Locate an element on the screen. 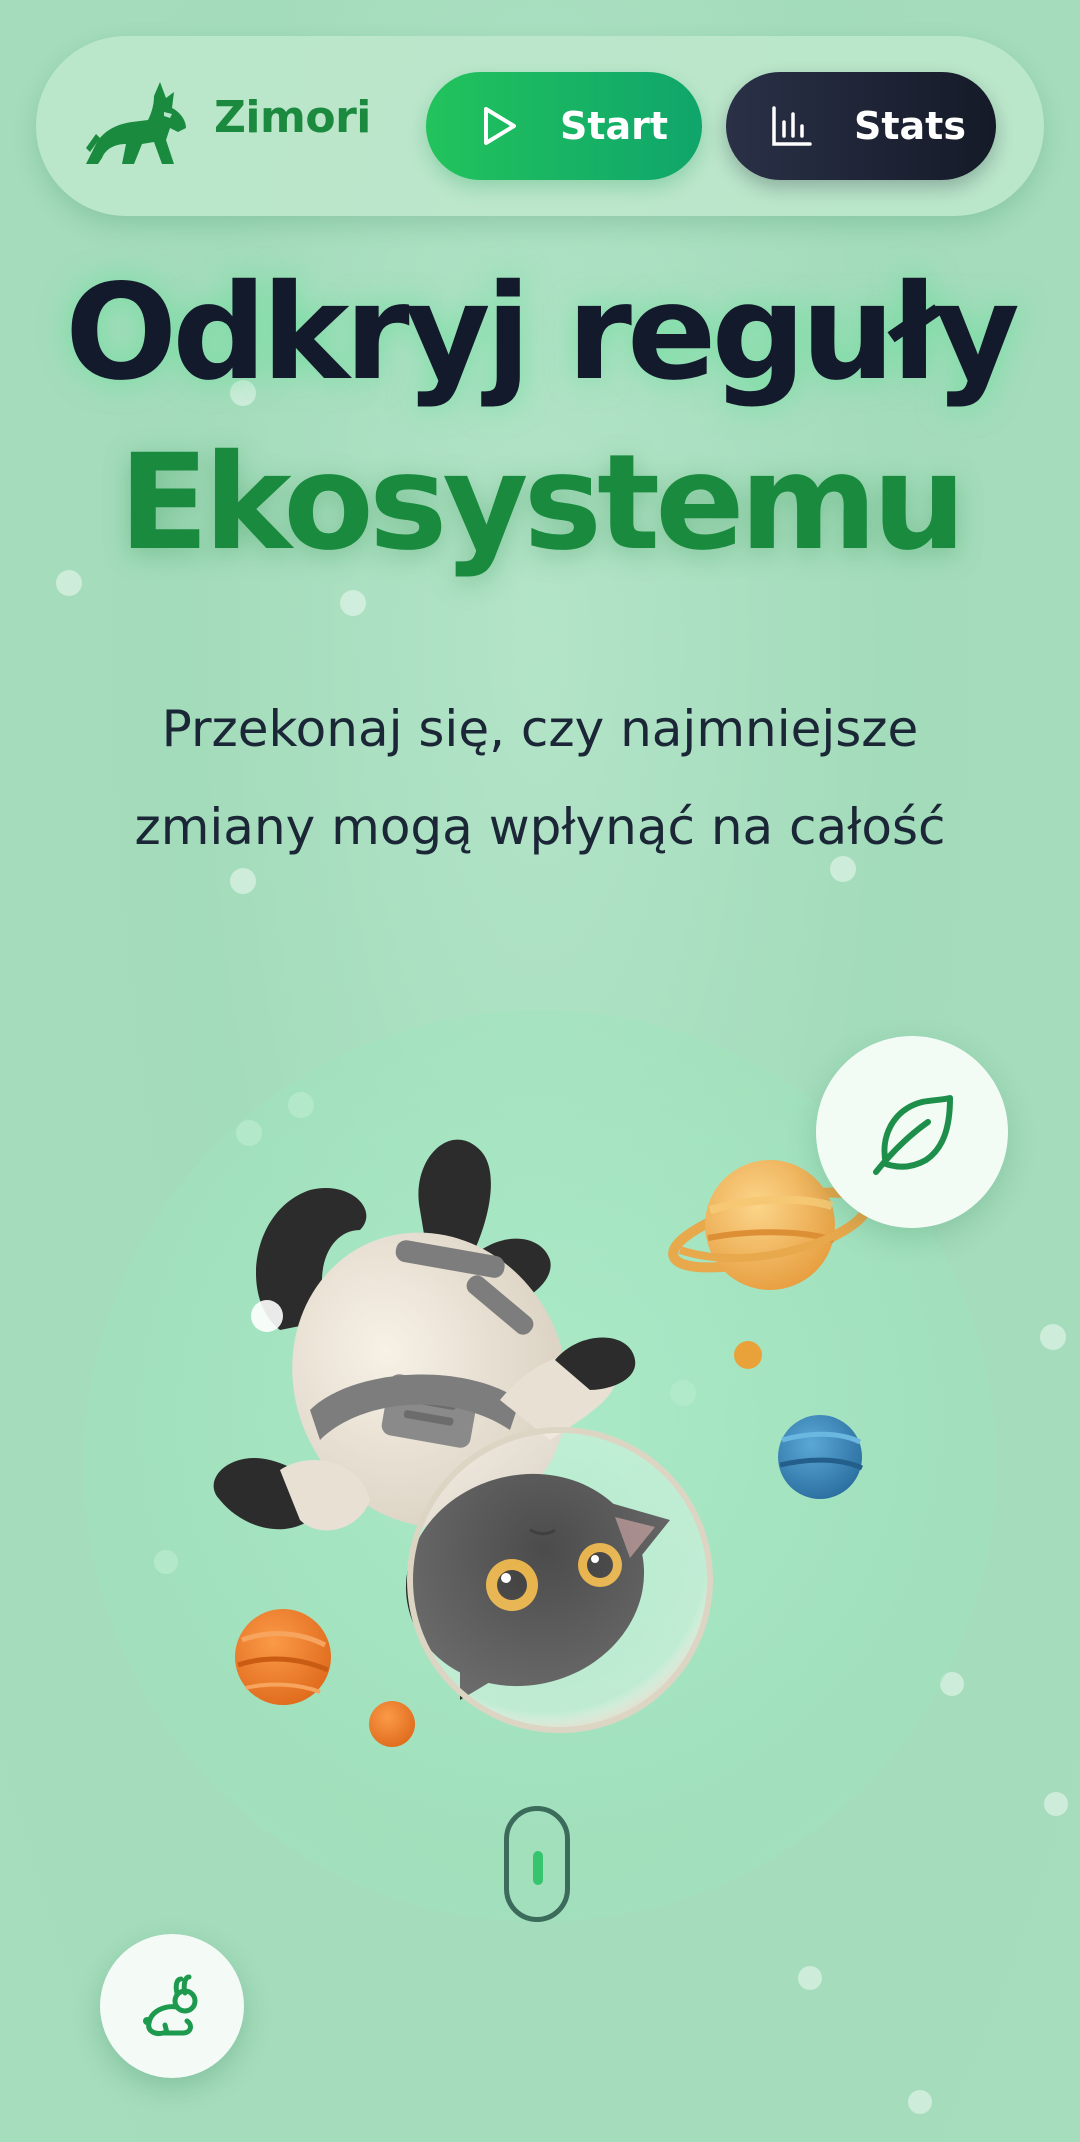  hero-title-line1: Odkryj reguły is located at coordinates (542, 333).